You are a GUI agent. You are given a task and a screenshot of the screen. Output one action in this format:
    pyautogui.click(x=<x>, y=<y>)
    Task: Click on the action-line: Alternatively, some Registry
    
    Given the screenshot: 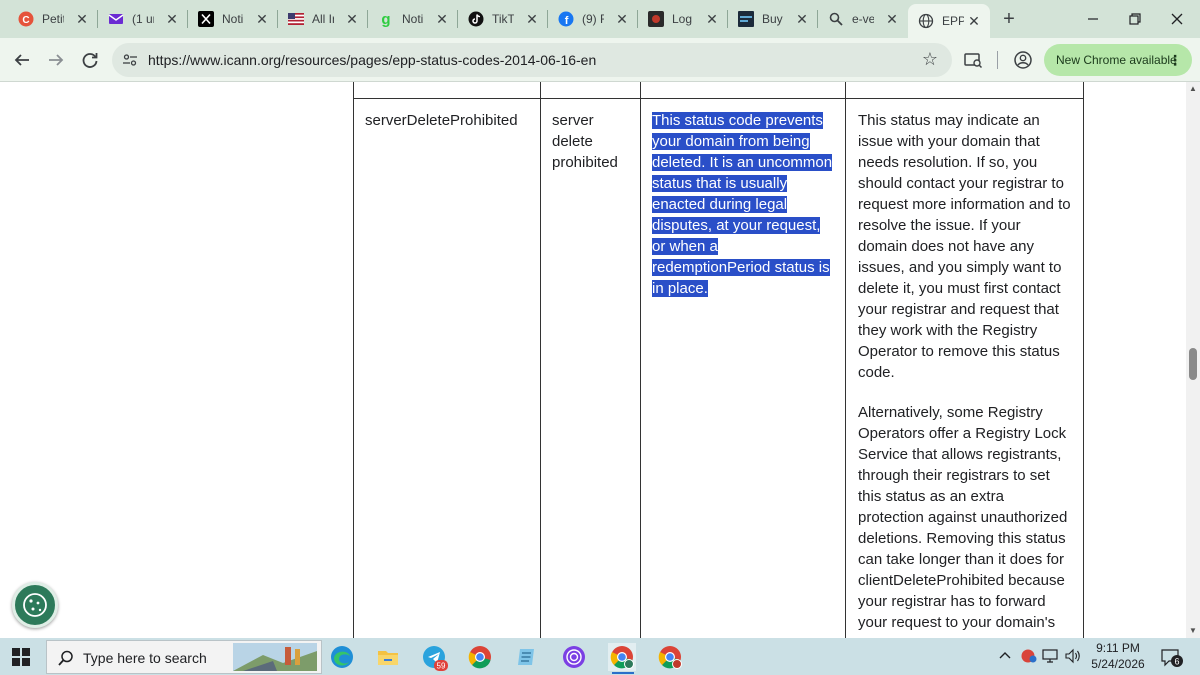 What is the action you would take?
    pyautogui.click(x=950, y=412)
    